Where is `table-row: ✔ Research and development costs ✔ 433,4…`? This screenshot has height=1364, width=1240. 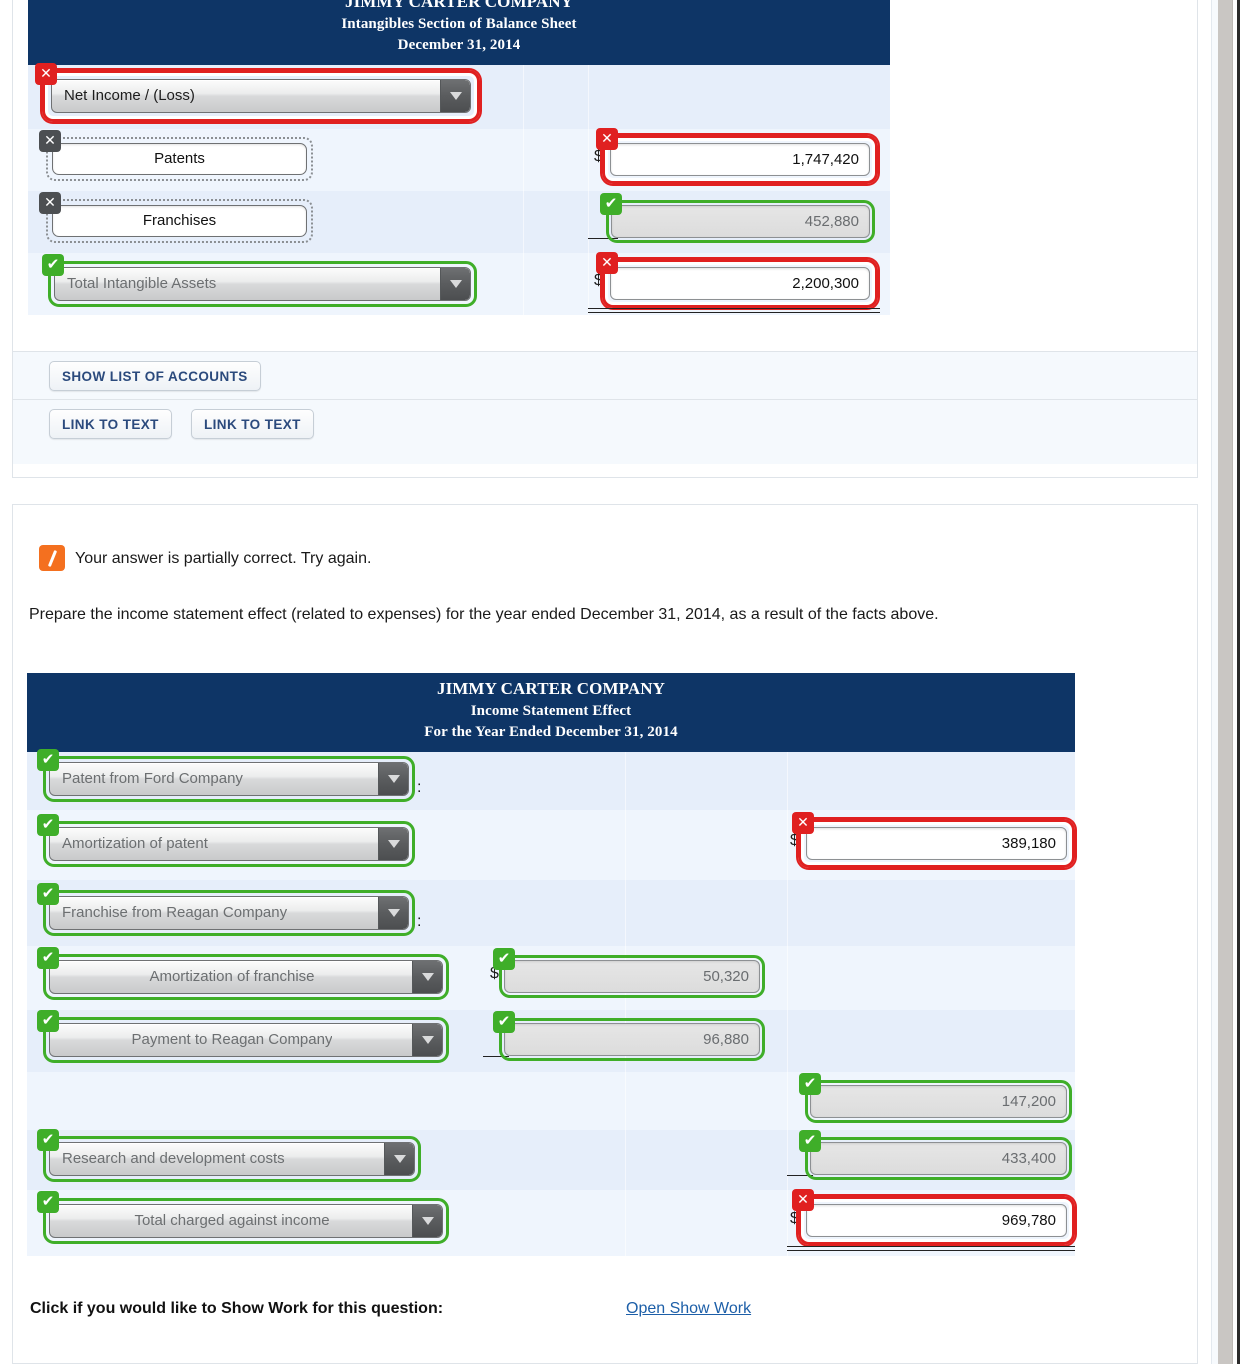
table-row: ✔ Research and development costs ✔ 433,4… is located at coordinates (551, 1159).